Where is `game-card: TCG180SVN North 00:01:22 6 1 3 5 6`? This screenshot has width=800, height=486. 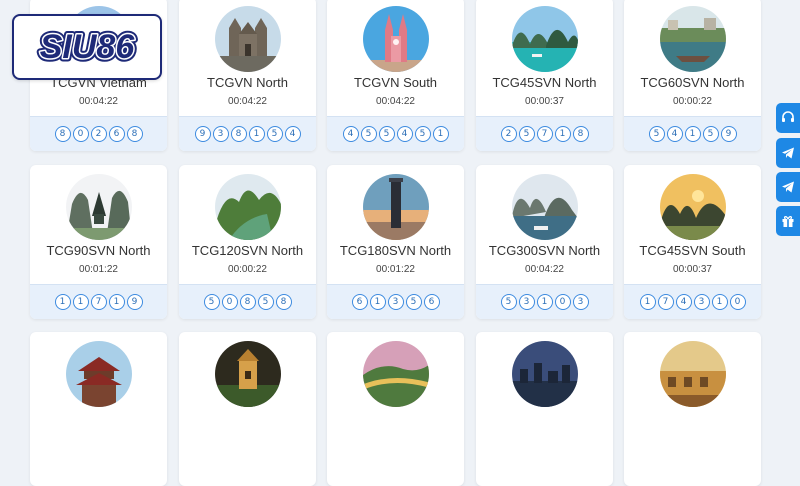
game-card: TCG180SVN North 00:01:22 6 1 3 5 6 is located at coordinates (395, 242).